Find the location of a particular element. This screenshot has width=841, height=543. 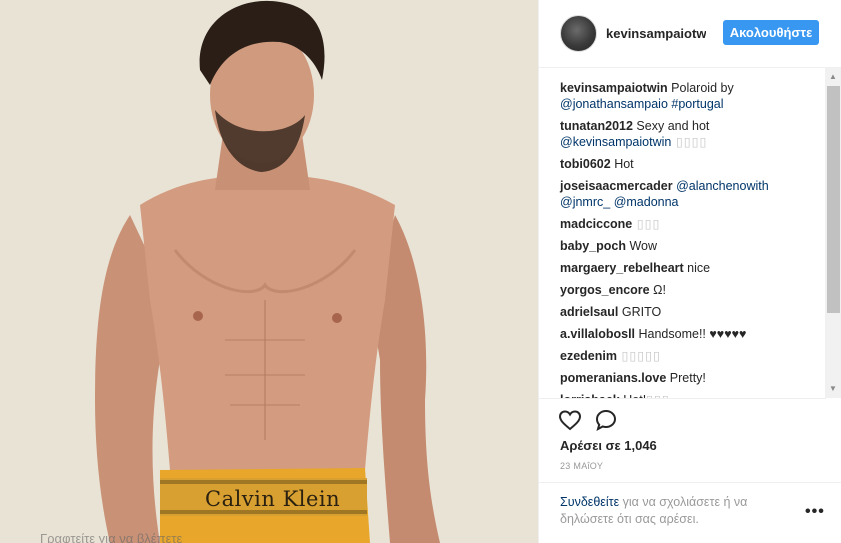

follow-button: Ακολουθήστε is located at coordinates (771, 32).